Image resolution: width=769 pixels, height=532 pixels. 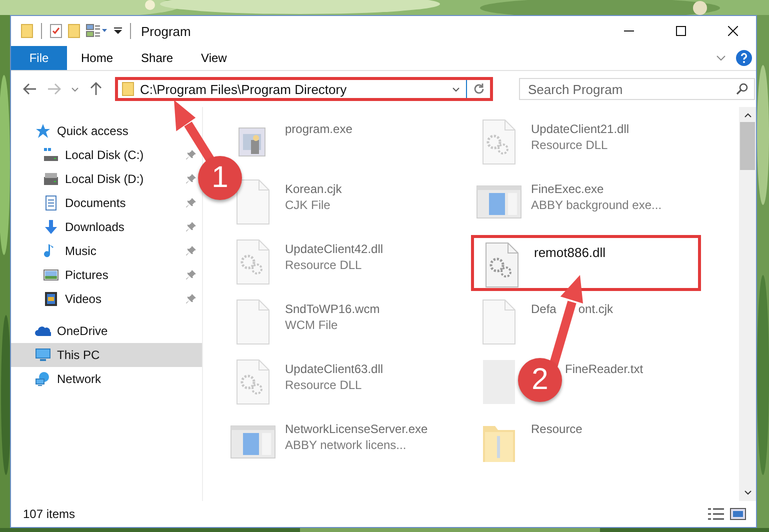 What do you see at coordinates (304, 89) in the screenshot?
I see `address-bar: C:\Program Files\Program Directory` at bounding box center [304, 89].